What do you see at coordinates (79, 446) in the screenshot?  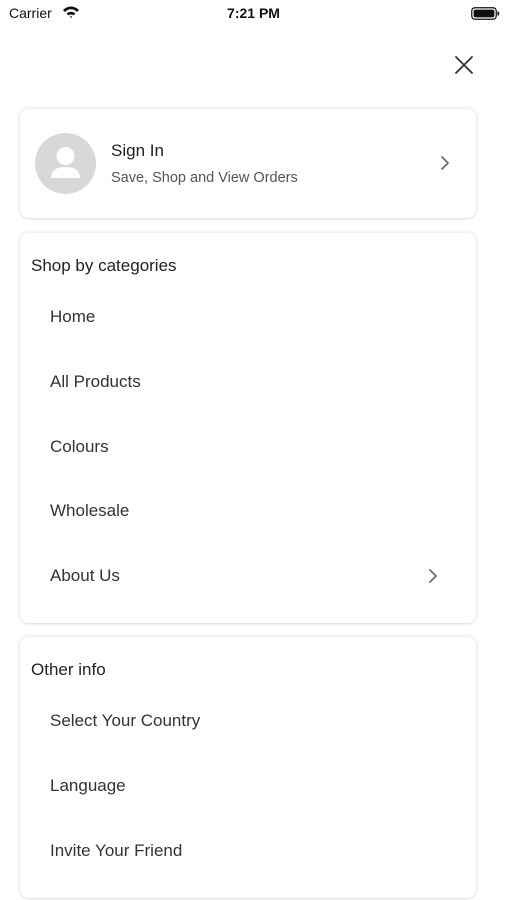 I see `menu-item-label: Colours` at bounding box center [79, 446].